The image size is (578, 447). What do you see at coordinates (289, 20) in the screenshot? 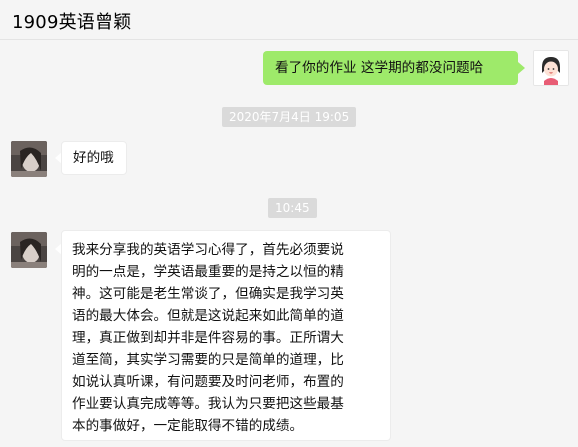
I see `title-bar: 1909英语曾颖` at bounding box center [289, 20].